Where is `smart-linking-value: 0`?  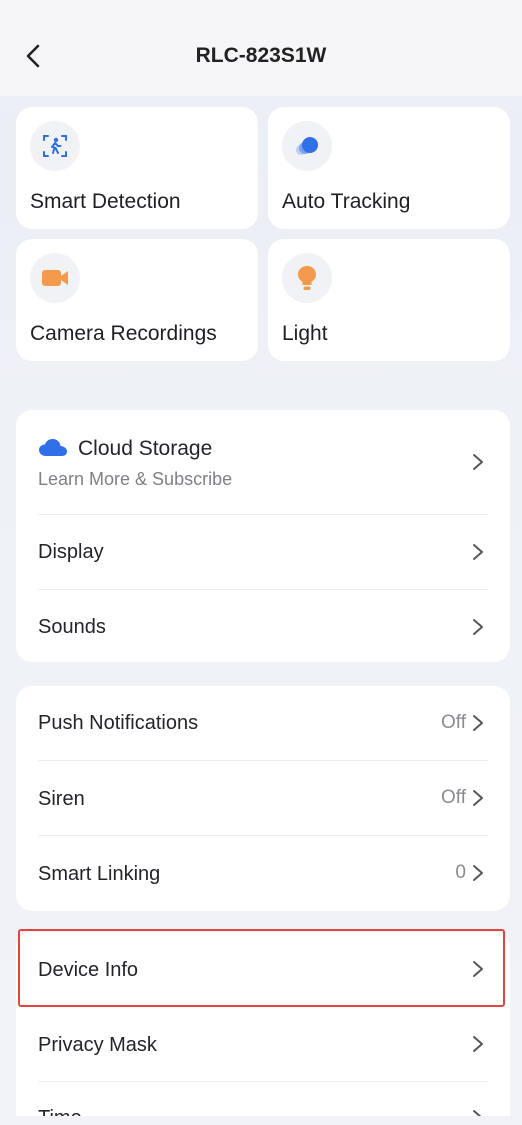
smart-linking-value: 0 is located at coordinates (460, 872).